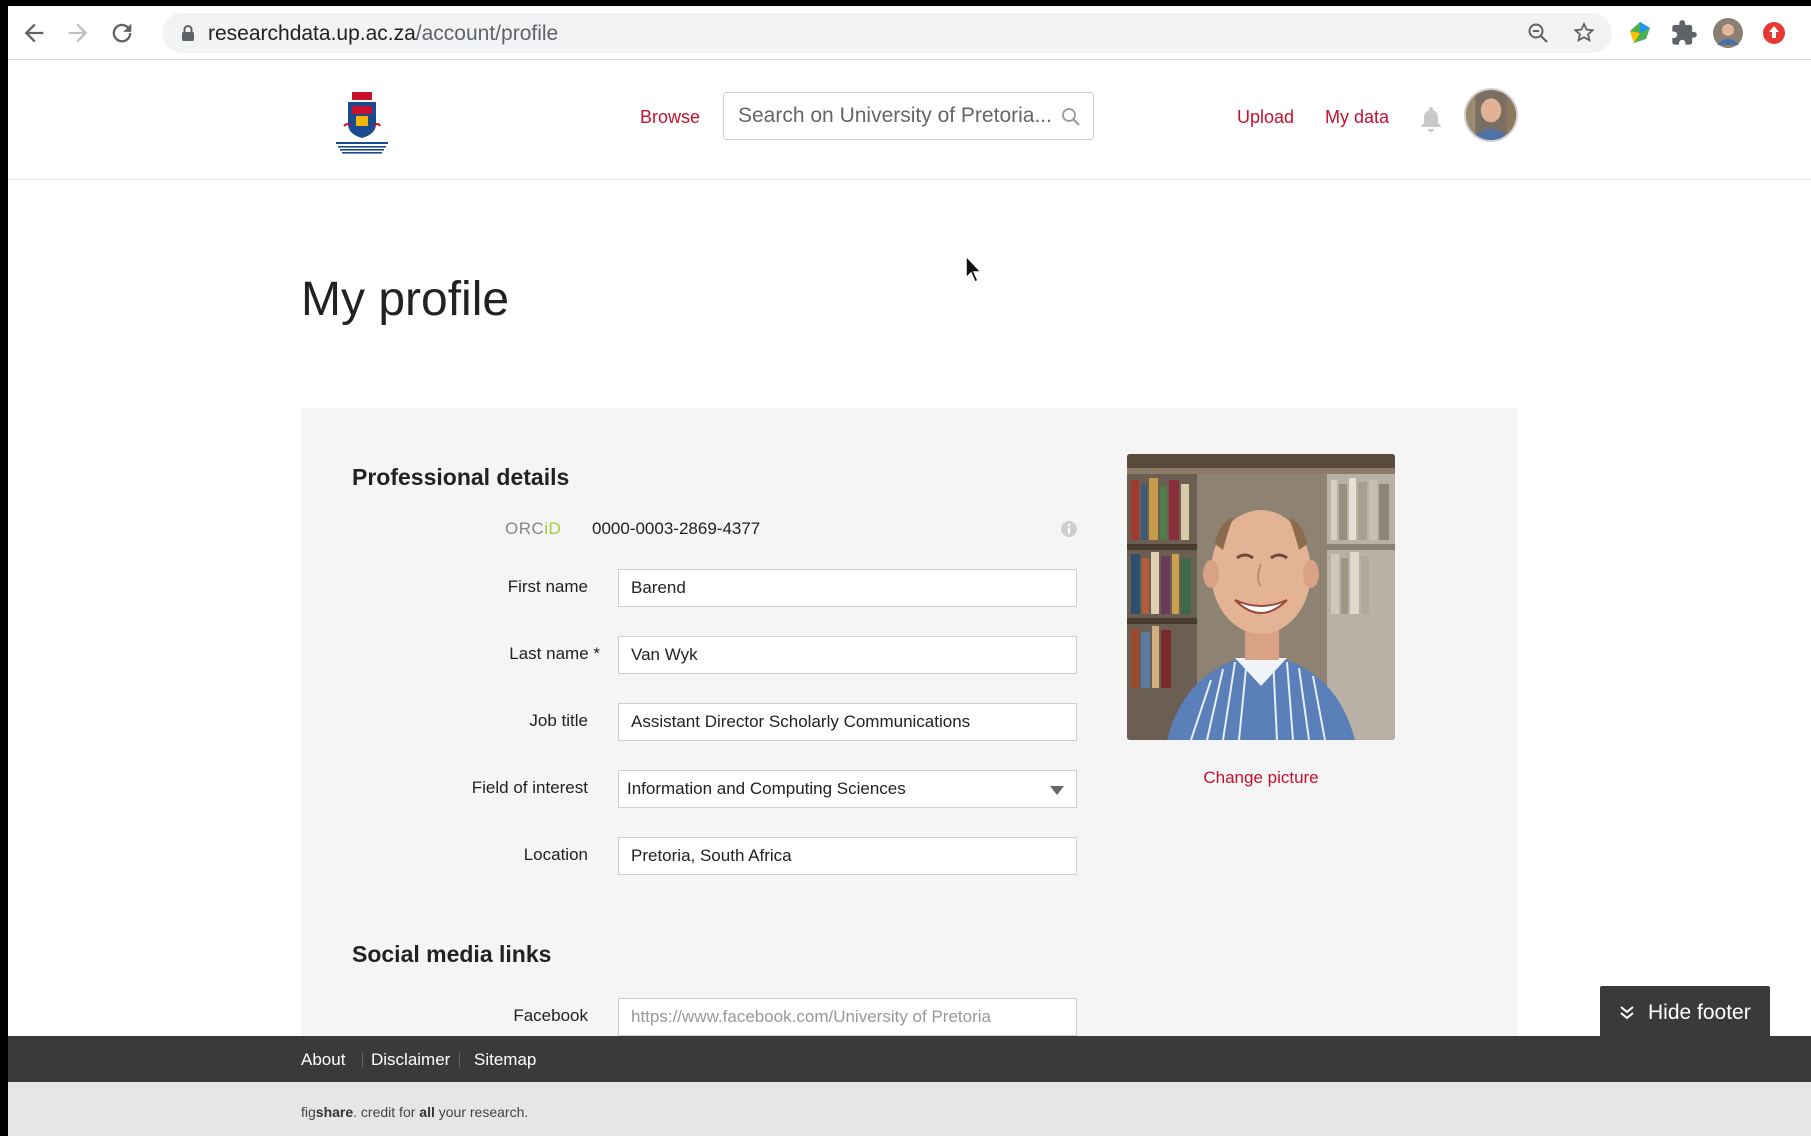 The height and width of the screenshot is (1136, 1811). What do you see at coordinates (558, 720) in the screenshot?
I see `job-title-label: Job title` at bounding box center [558, 720].